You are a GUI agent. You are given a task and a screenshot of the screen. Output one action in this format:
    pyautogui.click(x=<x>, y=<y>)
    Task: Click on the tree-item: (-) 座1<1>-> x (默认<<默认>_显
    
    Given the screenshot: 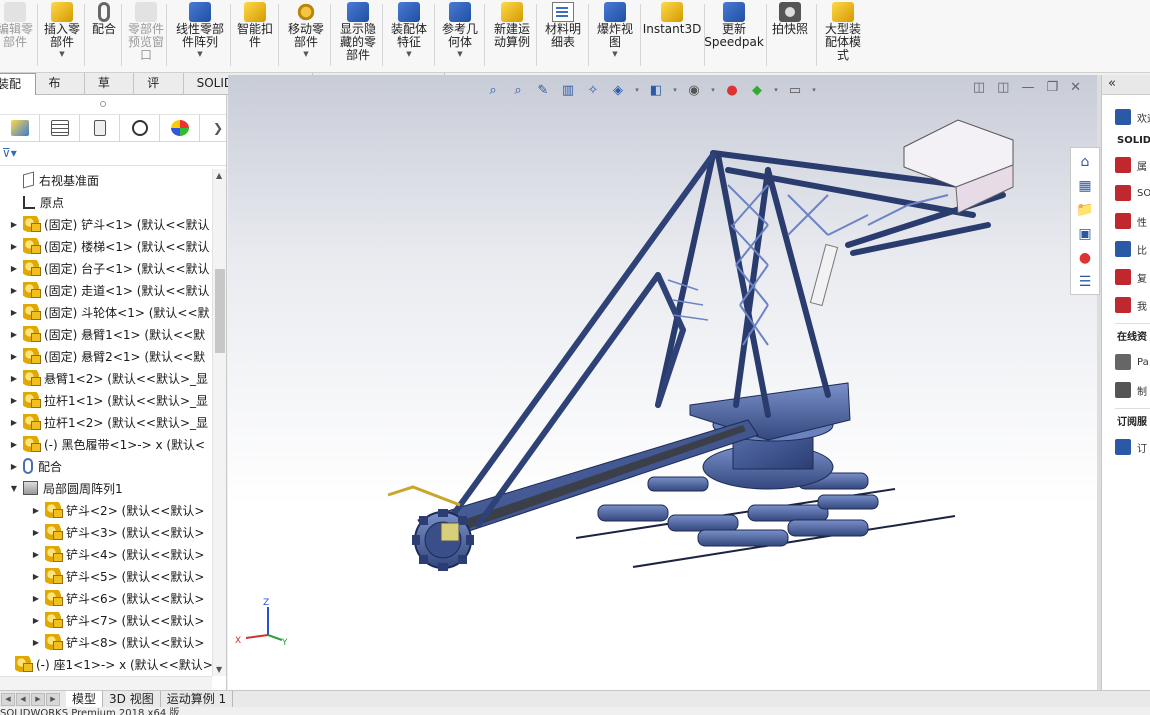 What is the action you would take?
    pyautogui.click(x=106, y=664)
    